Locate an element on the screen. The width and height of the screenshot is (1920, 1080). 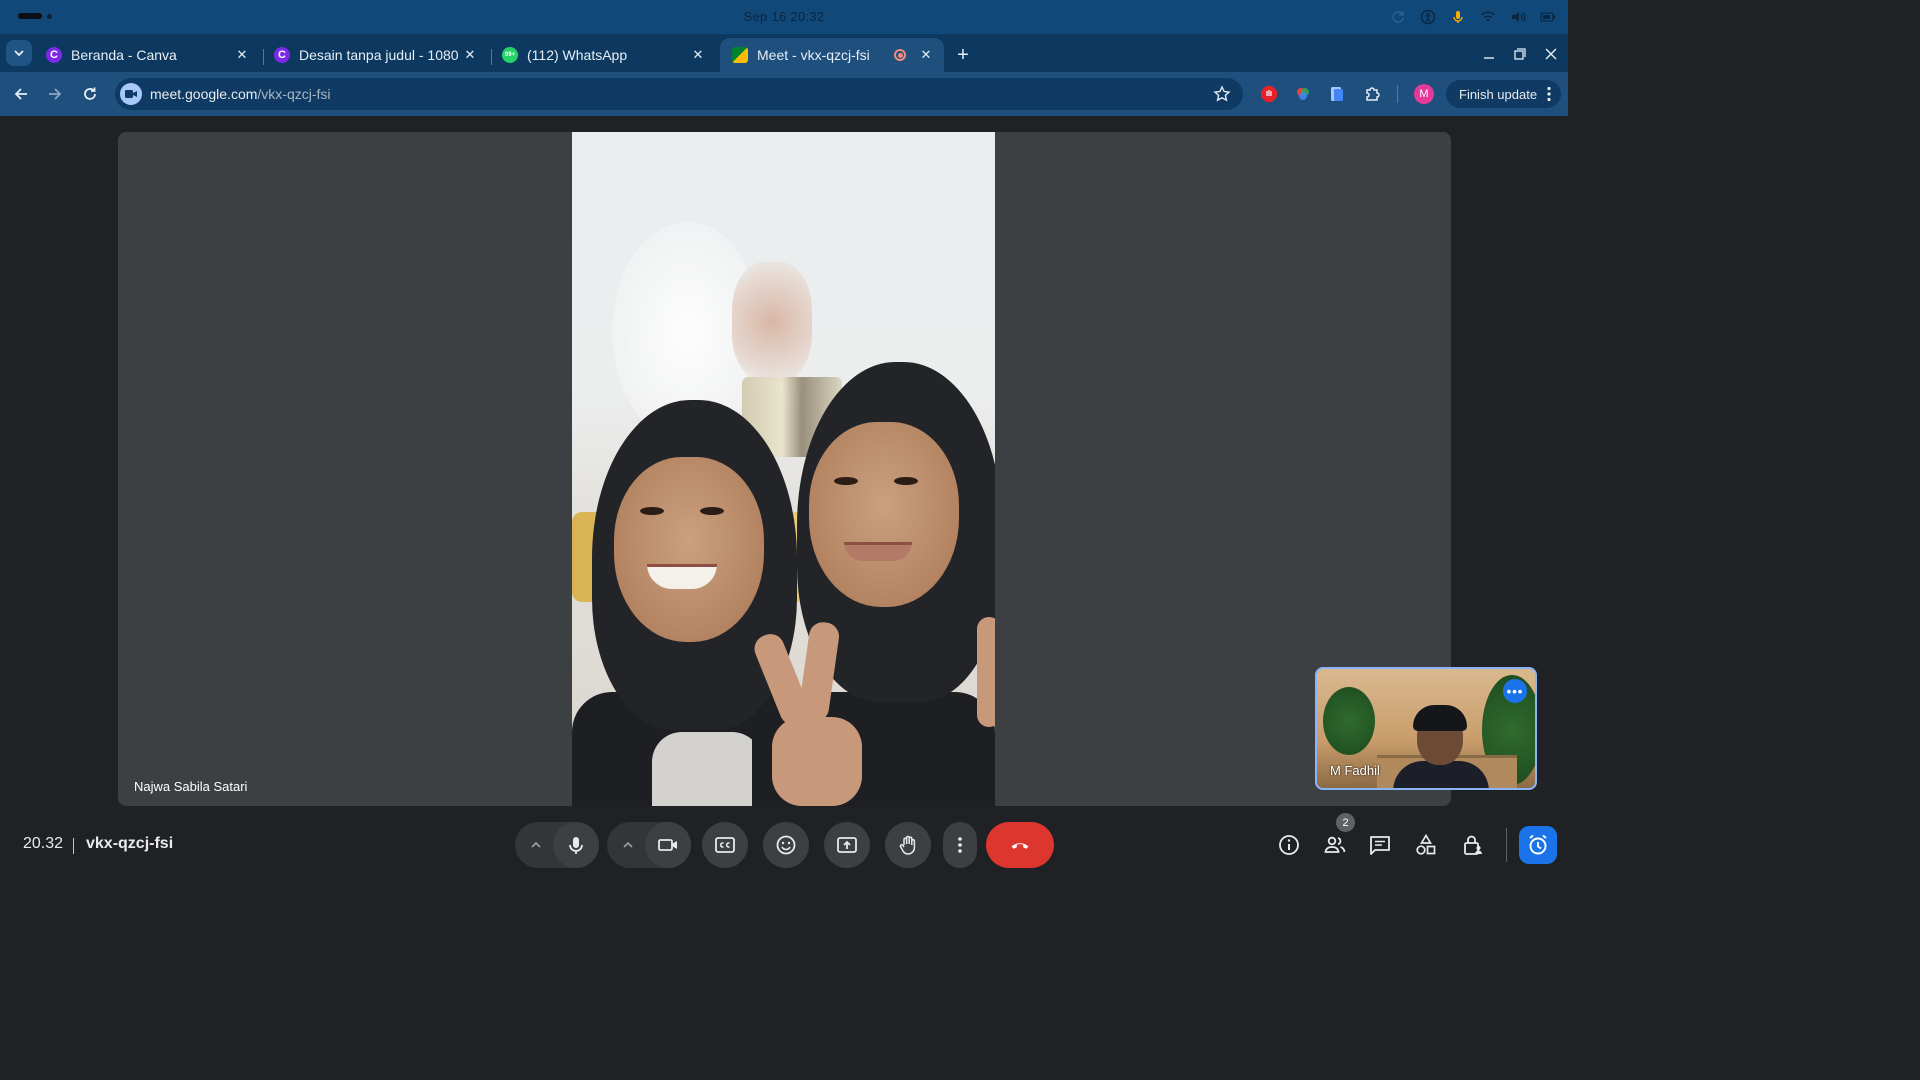
close-window-button is located at coordinates (1551, 54).